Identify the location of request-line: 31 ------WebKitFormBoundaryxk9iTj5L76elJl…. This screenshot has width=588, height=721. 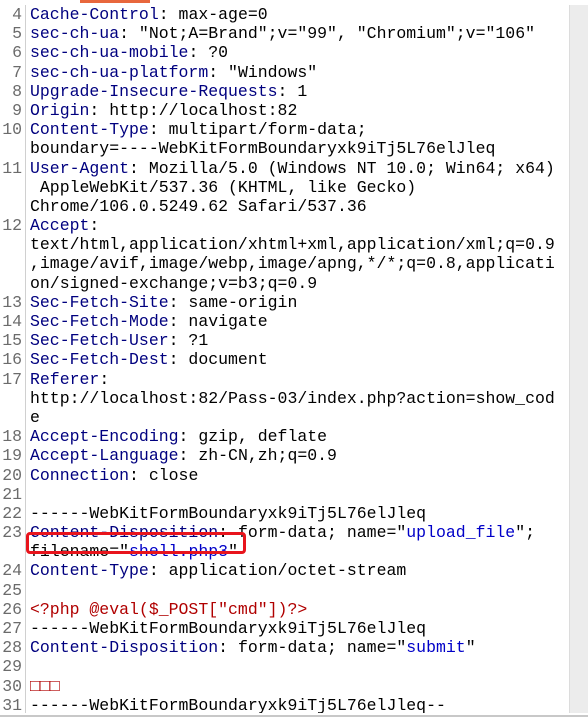
(285, 704).